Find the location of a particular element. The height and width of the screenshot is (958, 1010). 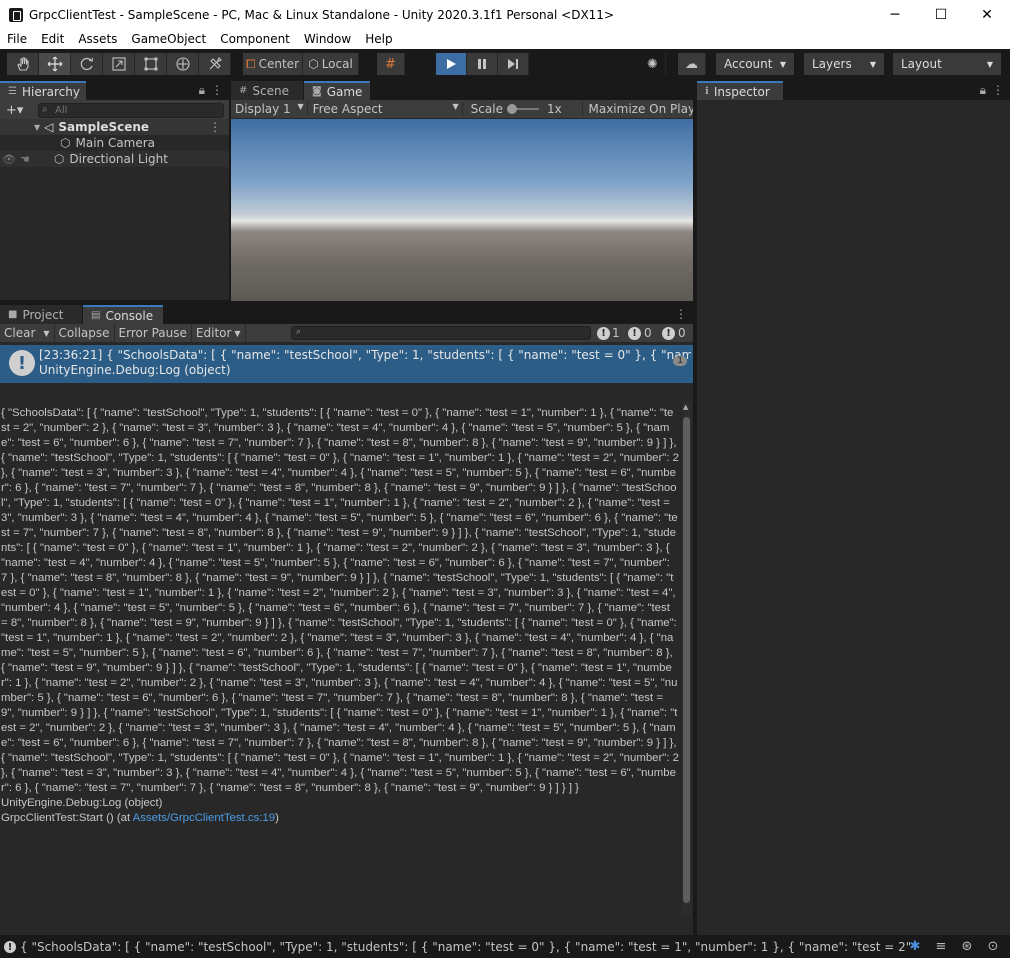

pivot-local-button: ⬡ Local is located at coordinates (331, 64).